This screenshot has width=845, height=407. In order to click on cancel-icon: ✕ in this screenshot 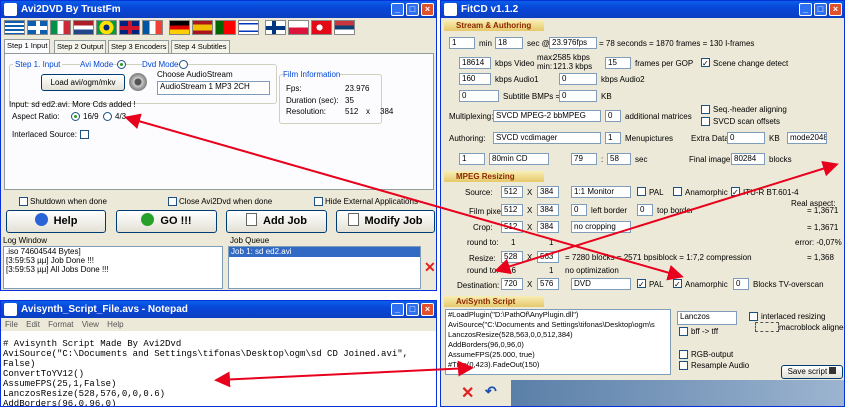, I will do `click(467, 393)`.